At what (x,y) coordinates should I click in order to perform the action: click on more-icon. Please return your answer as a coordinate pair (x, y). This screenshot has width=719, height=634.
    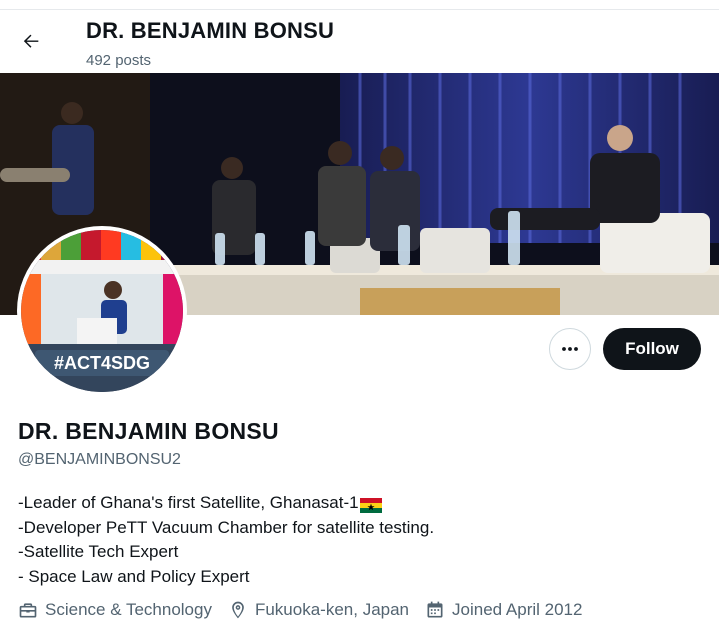
    Looking at the image, I should click on (570, 349).